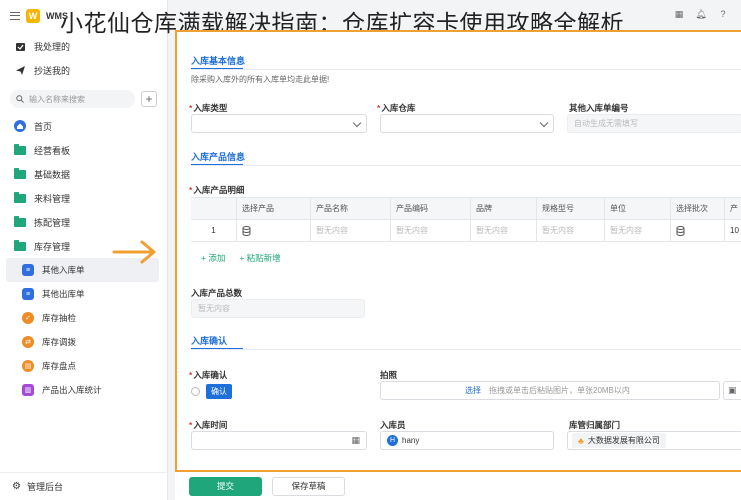  Describe the element at coordinates (52, 222) in the screenshot. I see `sidebar-item-label: 拣配管理` at that location.